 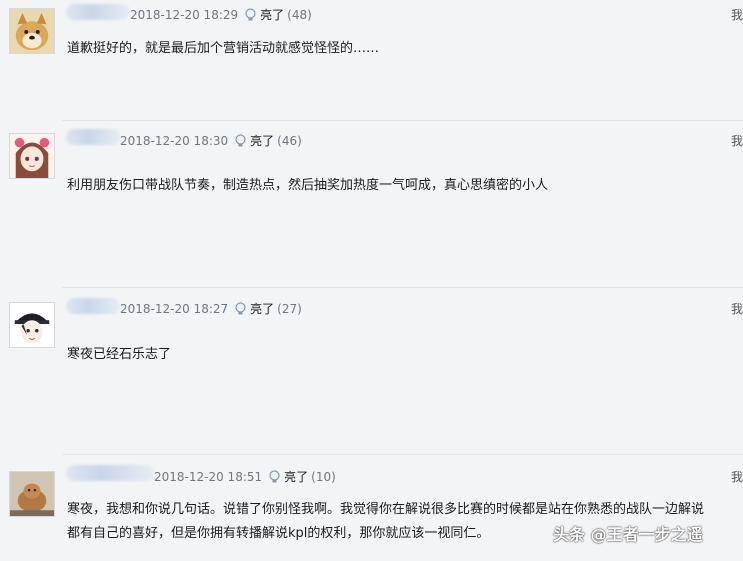 What do you see at coordinates (299, 14) in the screenshot?
I see `like-count: (48)` at bounding box center [299, 14].